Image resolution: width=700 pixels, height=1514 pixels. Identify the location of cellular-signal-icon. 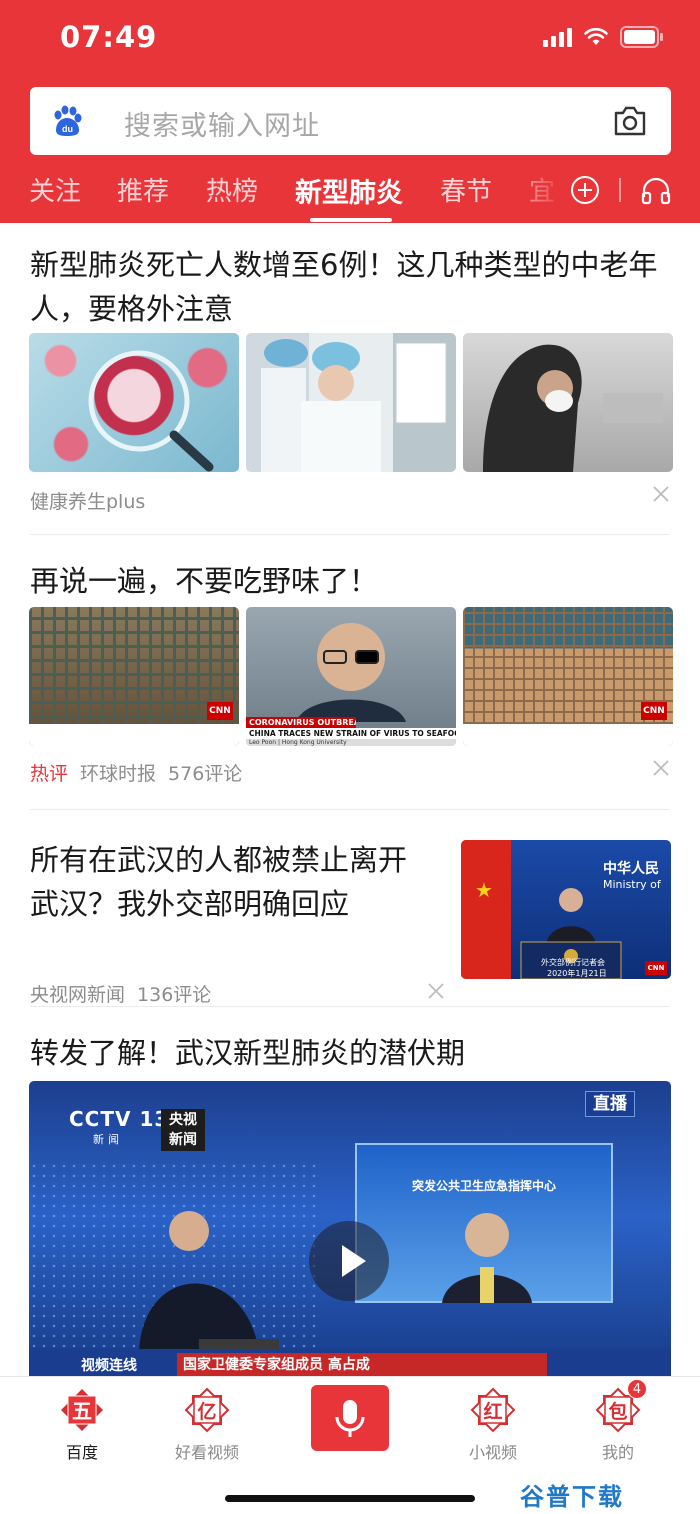
(557, 37).